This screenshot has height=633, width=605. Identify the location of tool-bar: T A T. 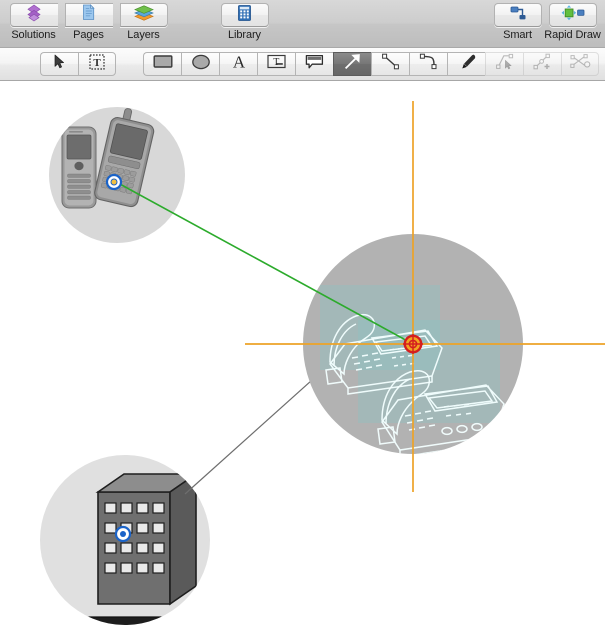
(302, 64).